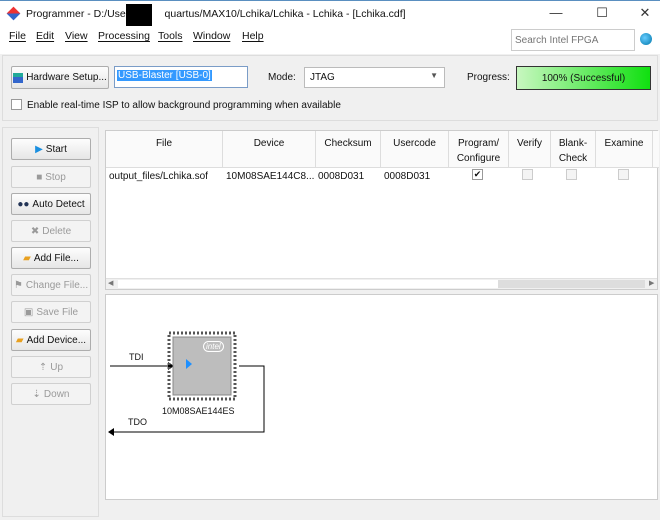  What do you see at coordinates (656, 149) in the screenshot?
I see `col-filler` at bounding box center [656, 149].